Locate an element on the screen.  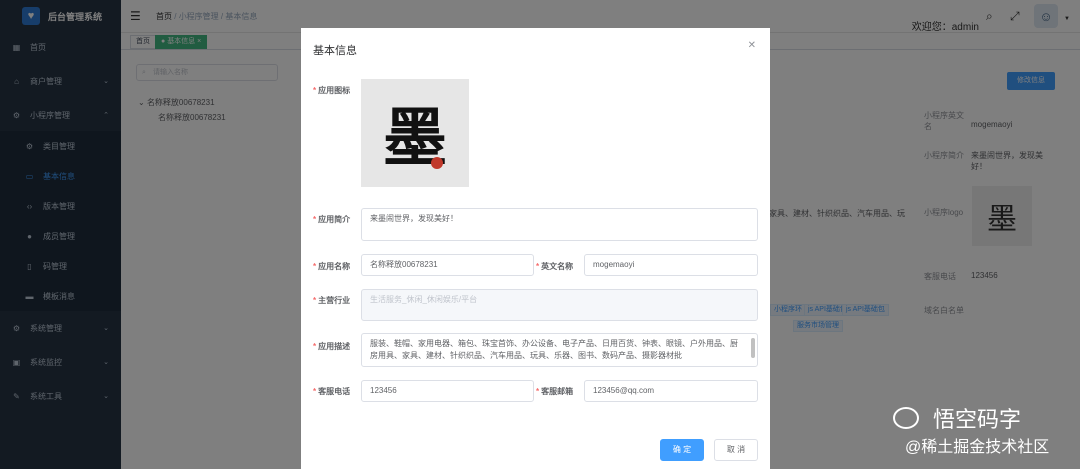
app-name-input: 名称释放00678231 is located at coordinates (447, 265).